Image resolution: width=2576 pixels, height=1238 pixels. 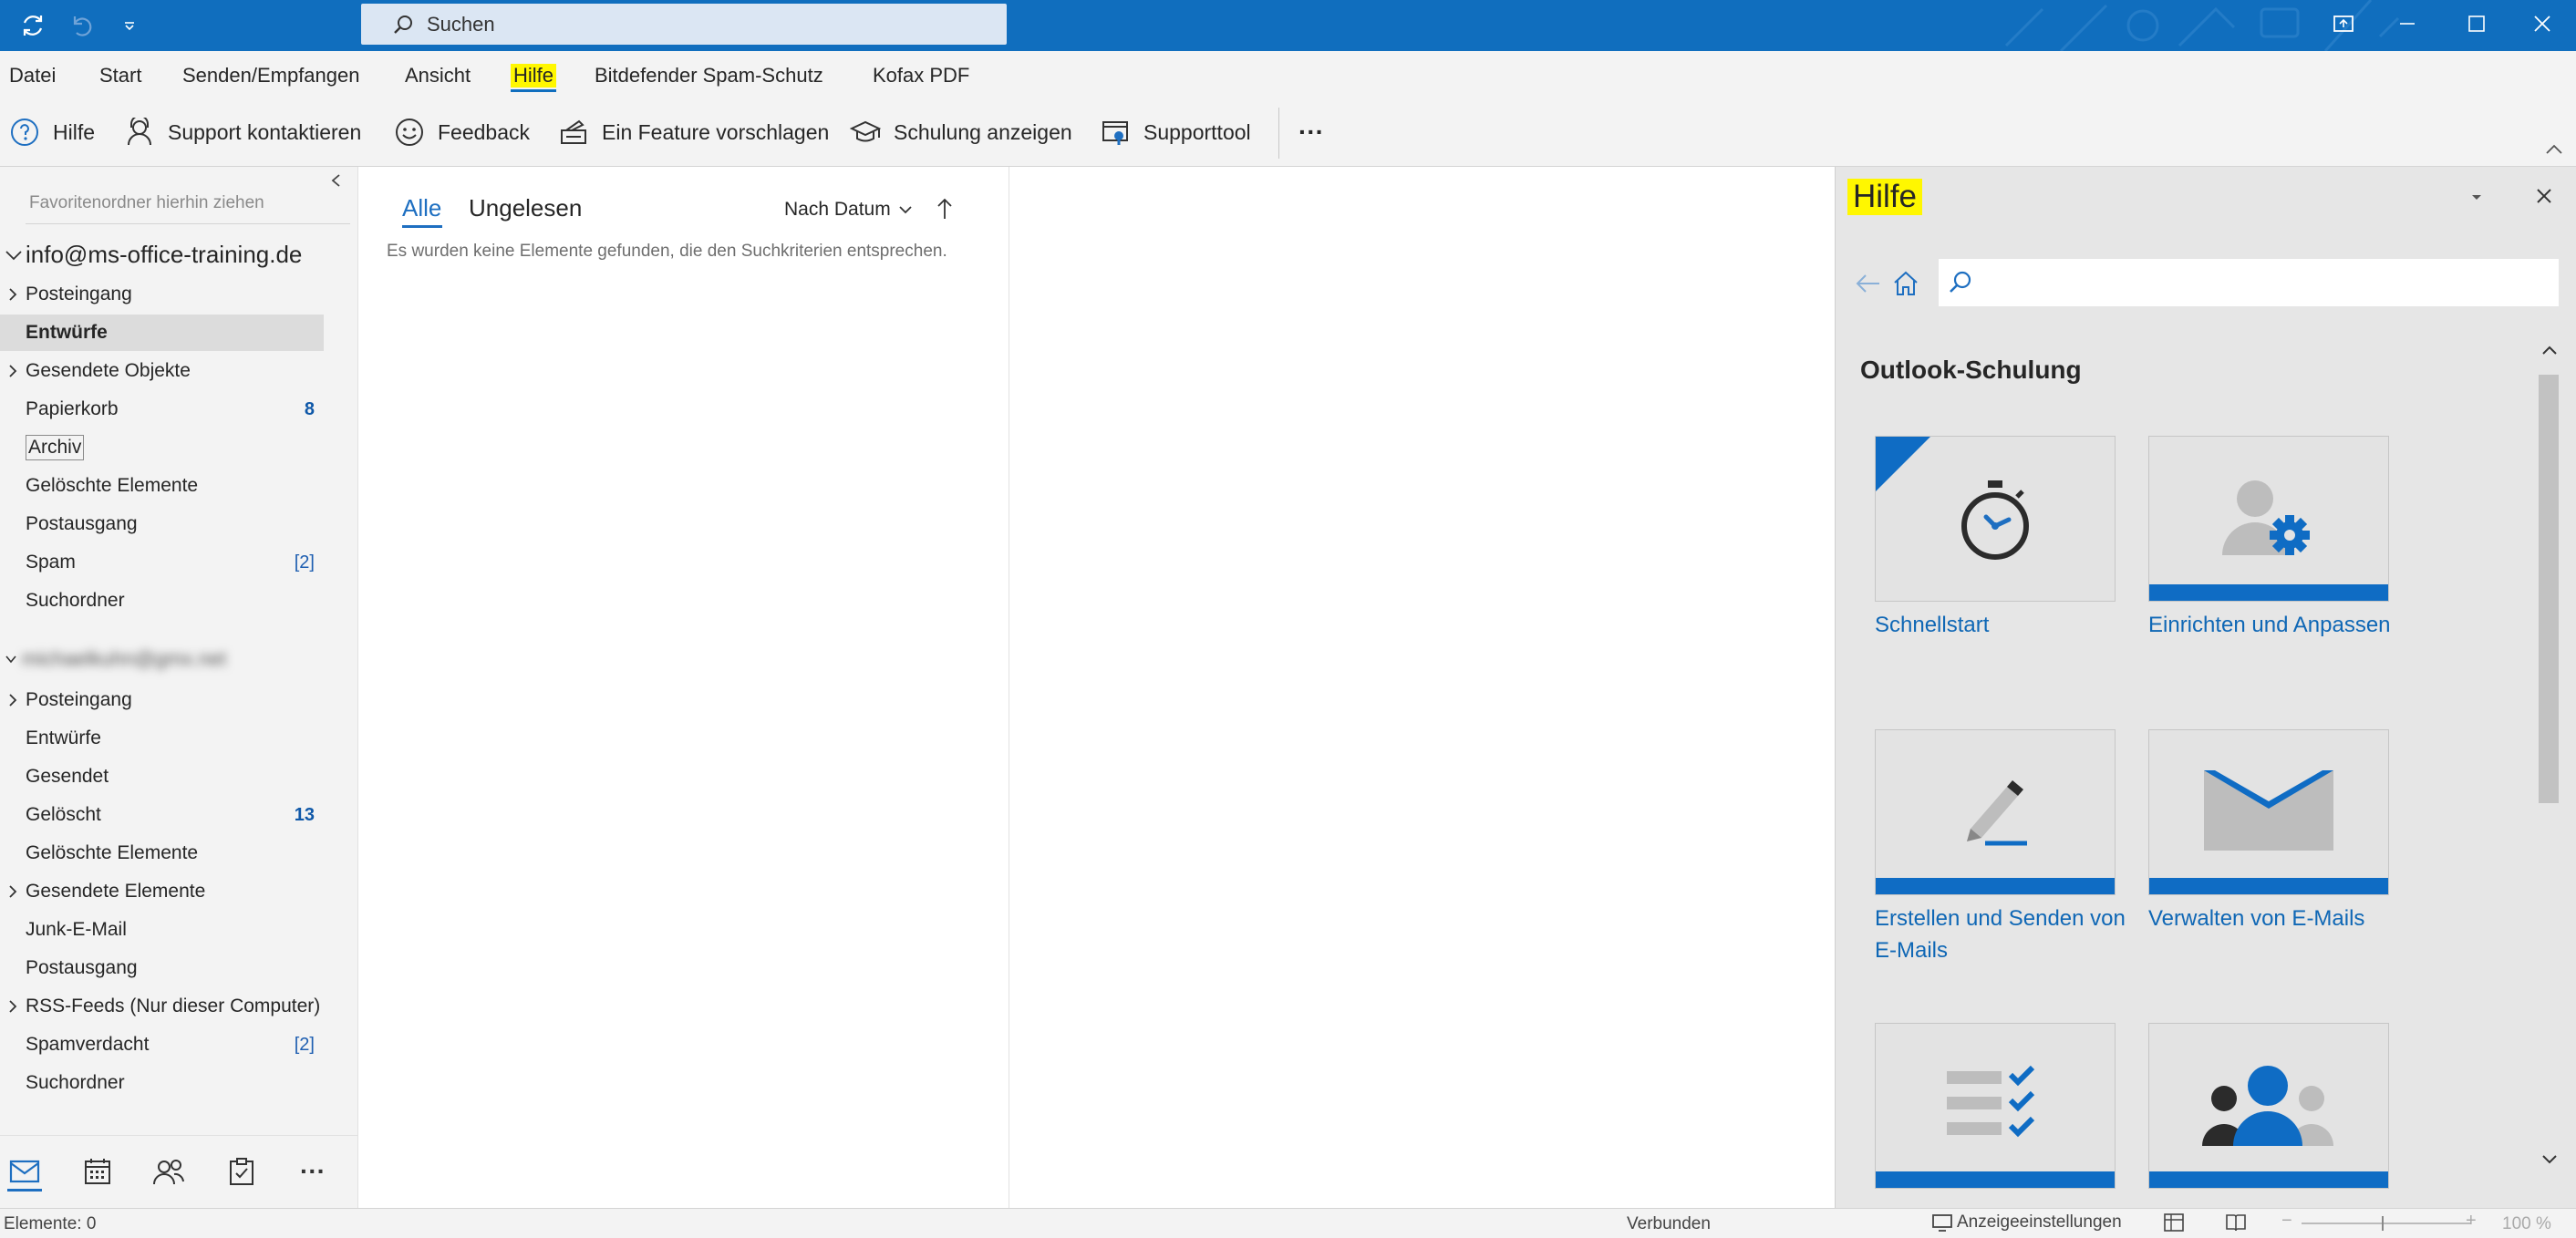 I want to click on account-header-2: michaelkuhn@gmx.net, so click(x=115, y=659).